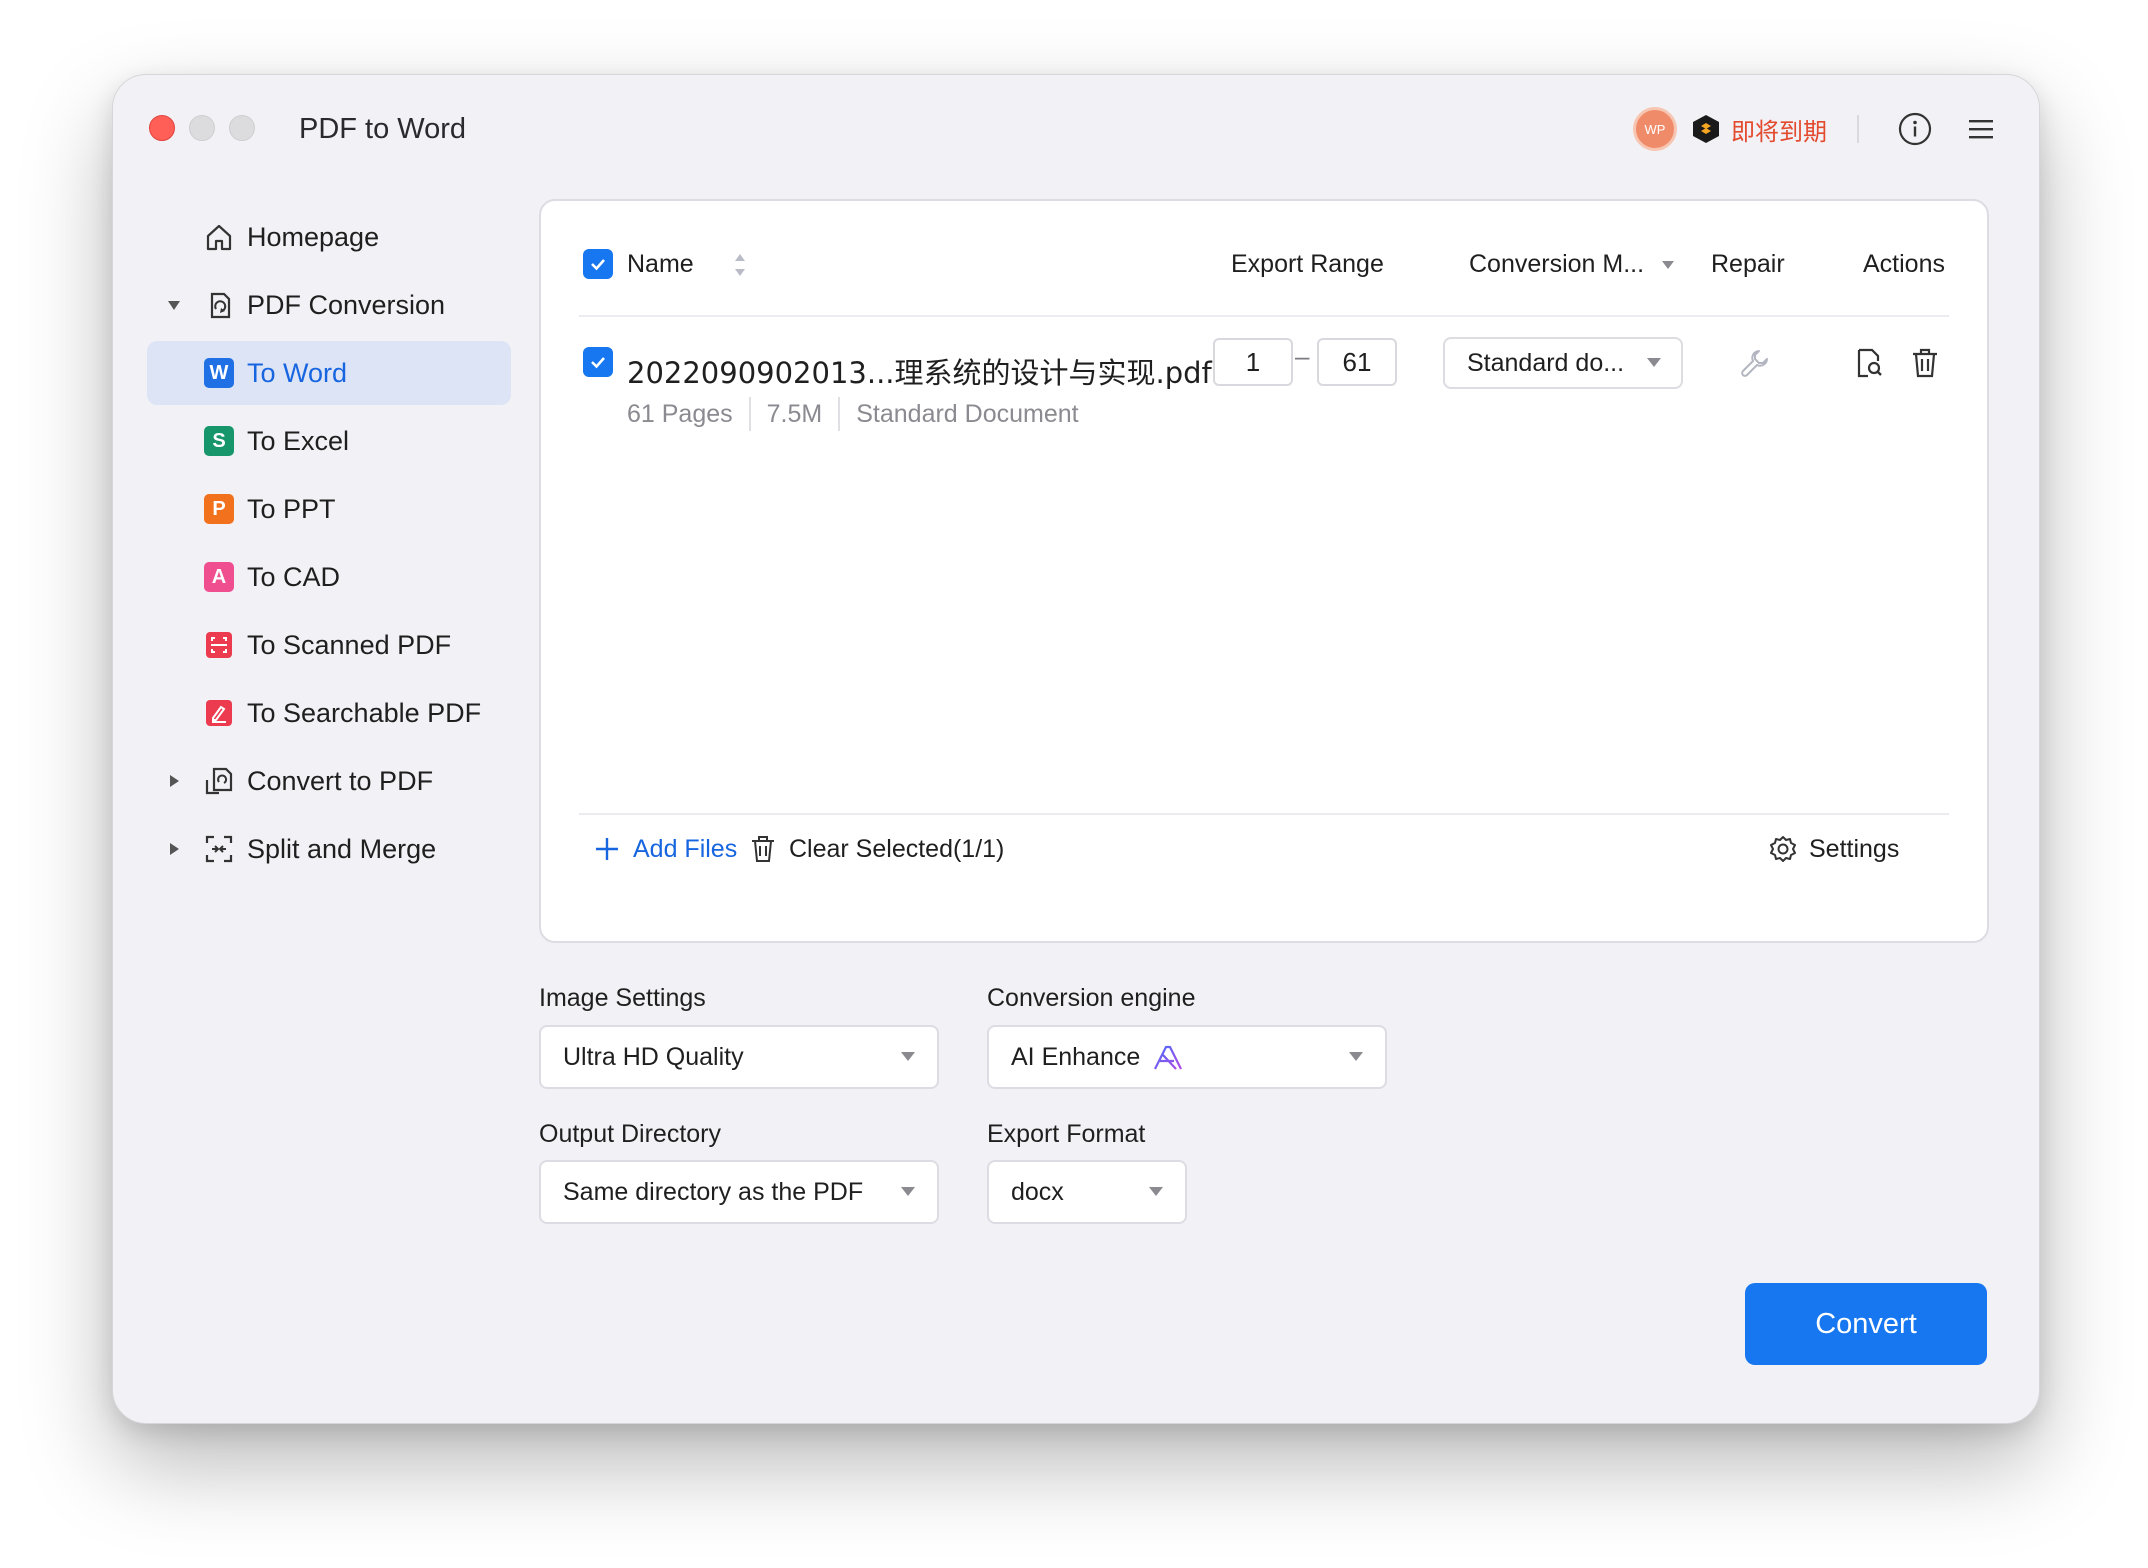 This screenshot has height=1568, width=2148. Describe the element at coordinates (897, 848) in the screenshot. I see `clear-selected-label: Clear Selected(1/1)` at that location.